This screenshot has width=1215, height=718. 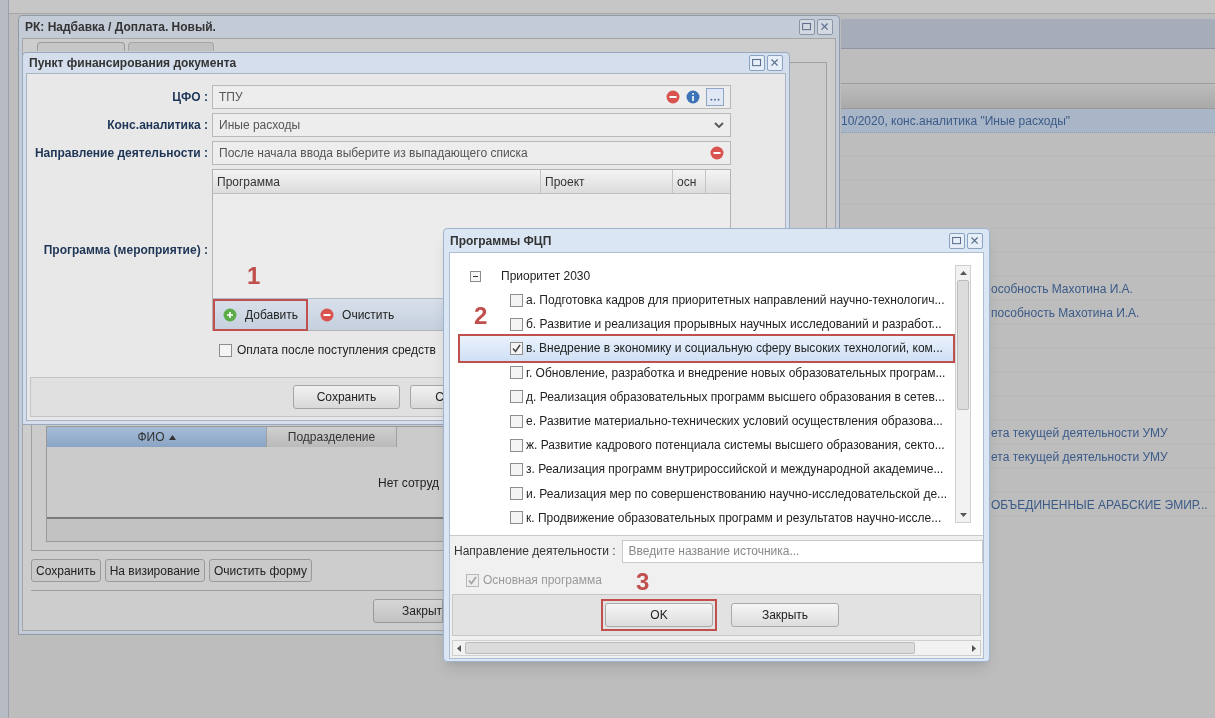 What do you see at coordinates (172, 437) in the screenshot?
I see `sort-arrow-icon` at bounding box center [172, 437].